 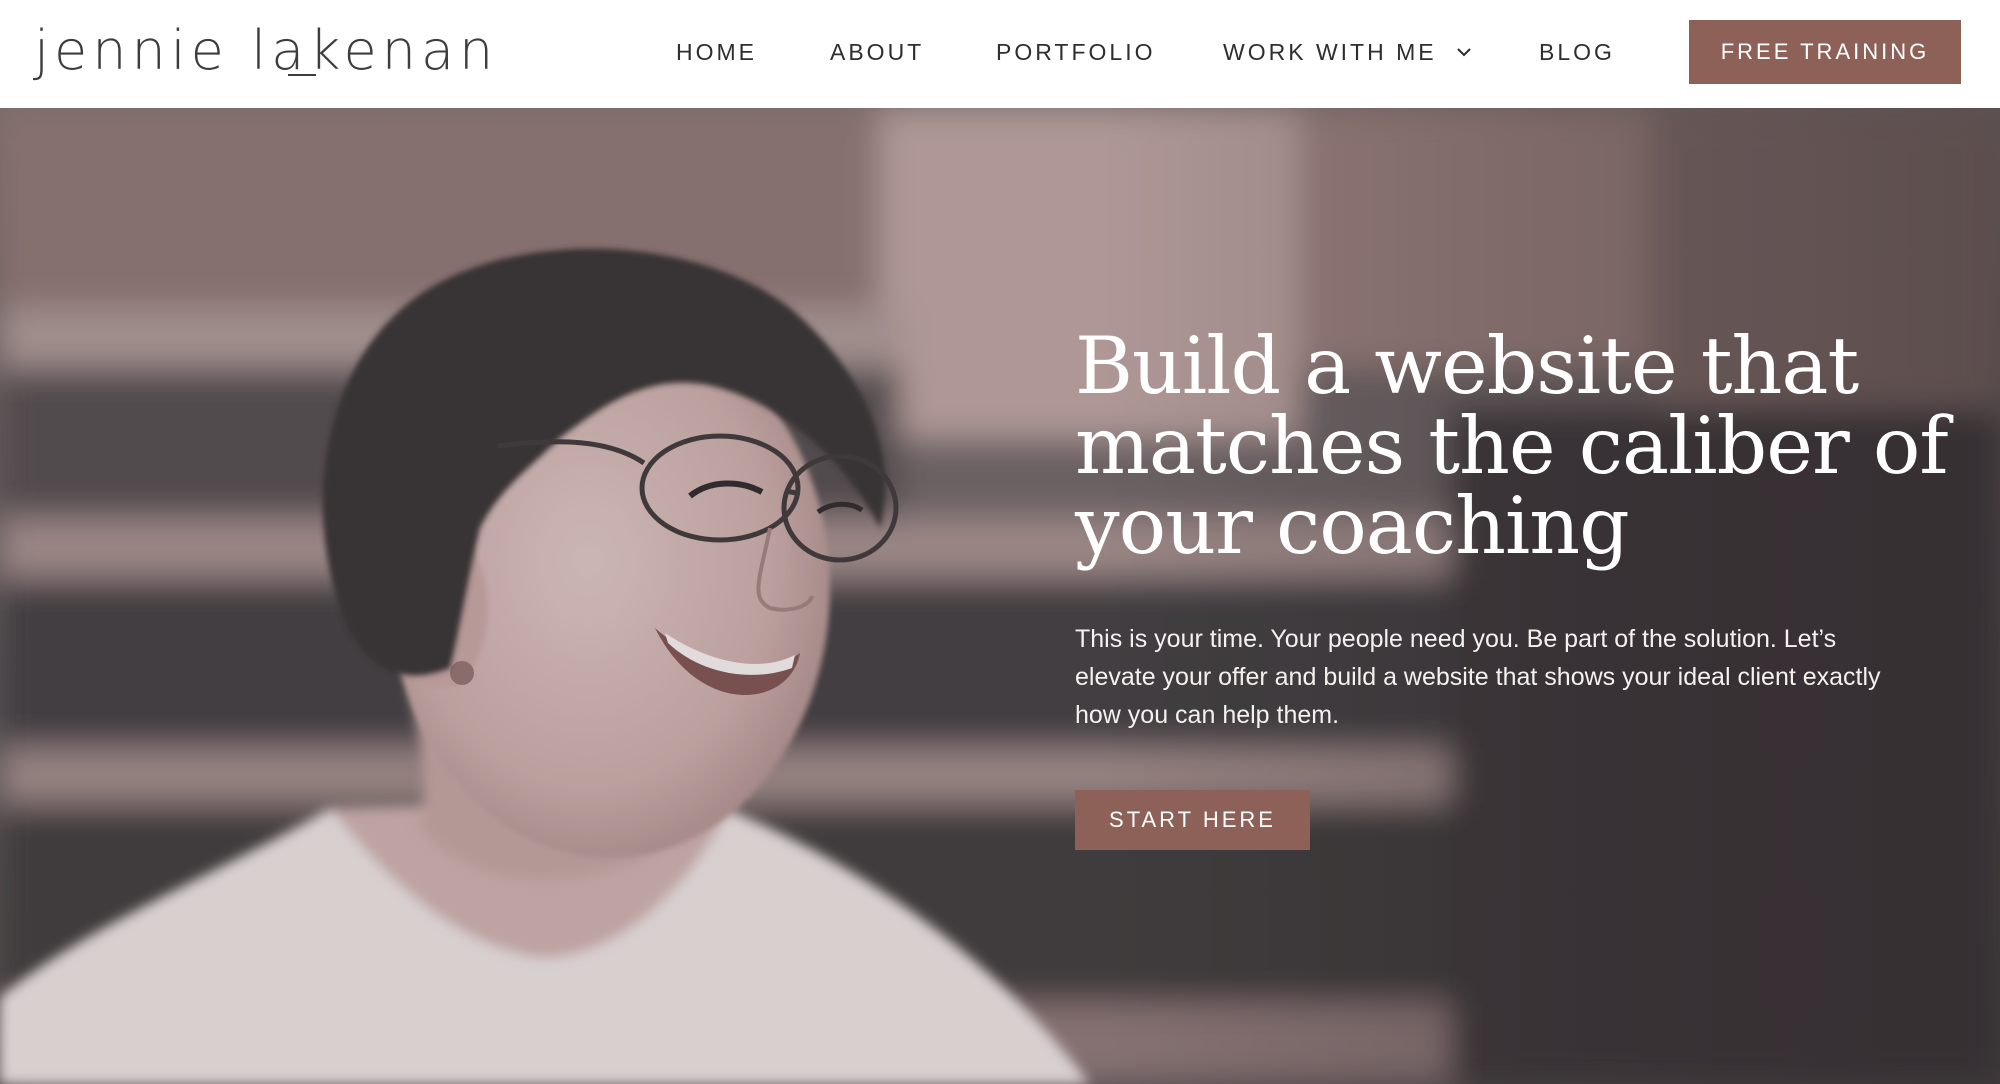 I want to click on chevron-down-icon, so click(x=1464, y=52).